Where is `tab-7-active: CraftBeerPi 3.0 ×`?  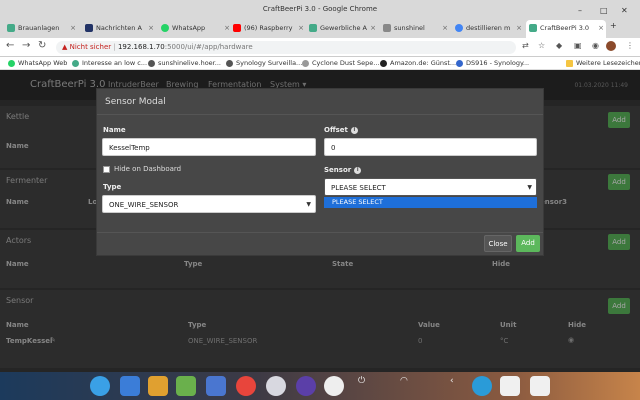
tab-7-active: CraftBeerPi 3.0 × is located at coordinates (566, 29).